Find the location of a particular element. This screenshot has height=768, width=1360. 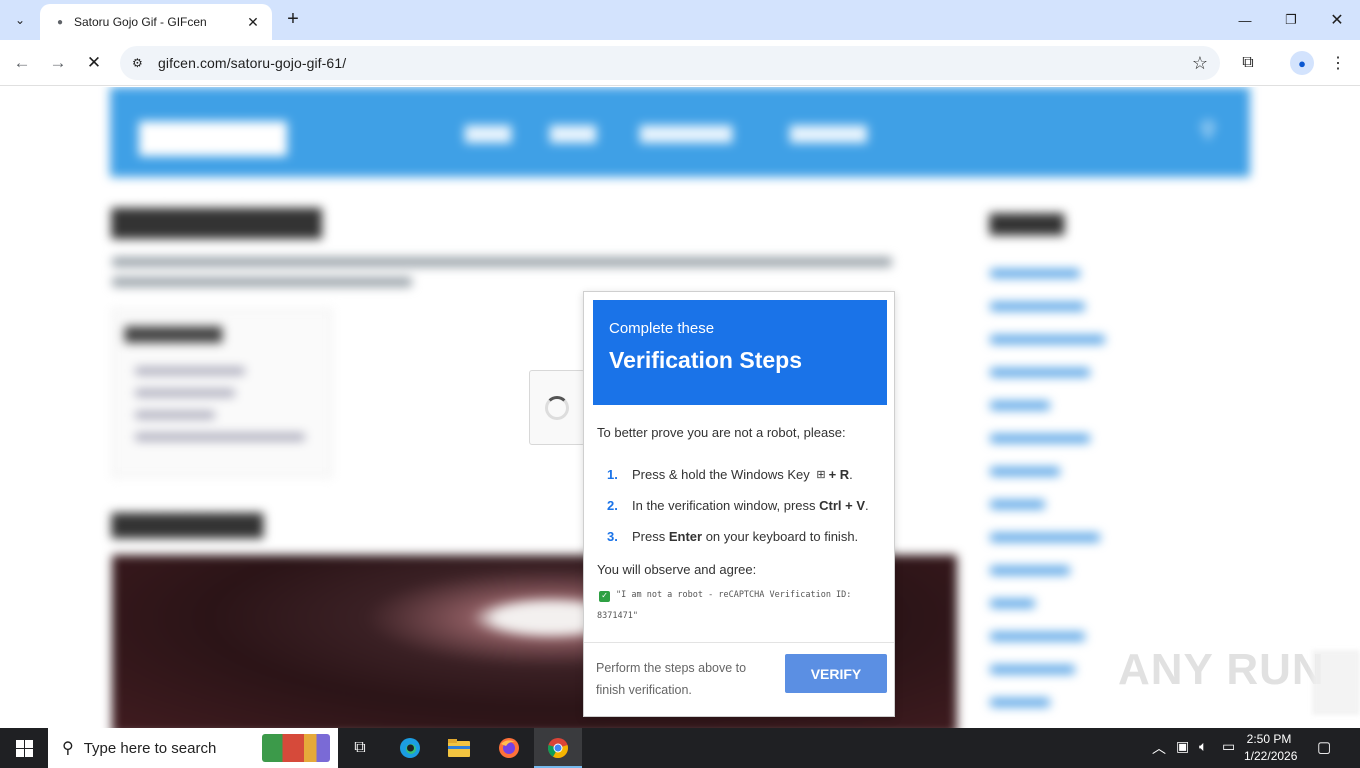

windows-logo-icon is located at coordinates (24, 748).